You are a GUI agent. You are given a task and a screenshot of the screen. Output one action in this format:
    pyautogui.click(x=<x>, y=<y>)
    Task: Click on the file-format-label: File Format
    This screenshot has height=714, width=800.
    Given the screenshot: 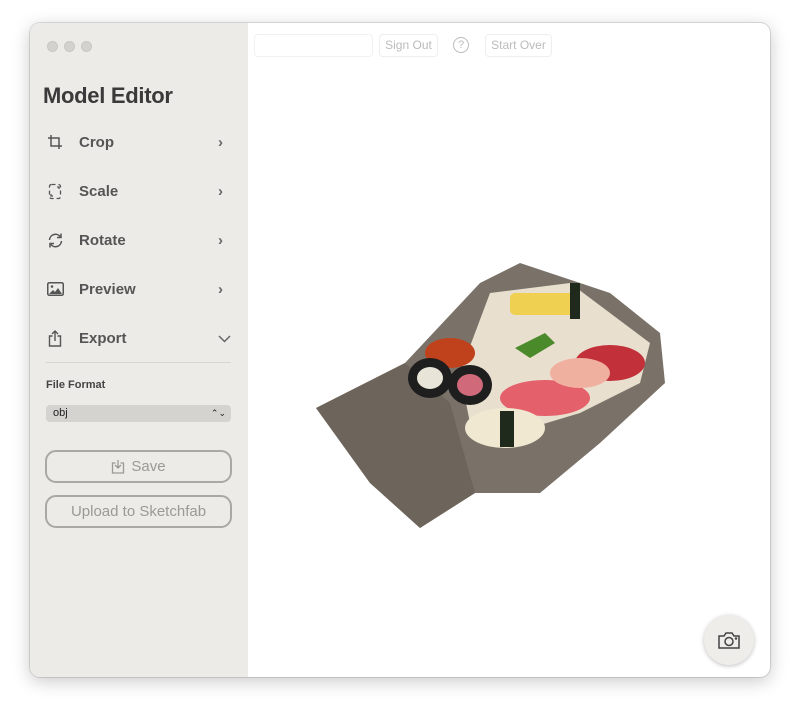 What is the action you would take?
    pyautogui.click(x=76, y=385)
    